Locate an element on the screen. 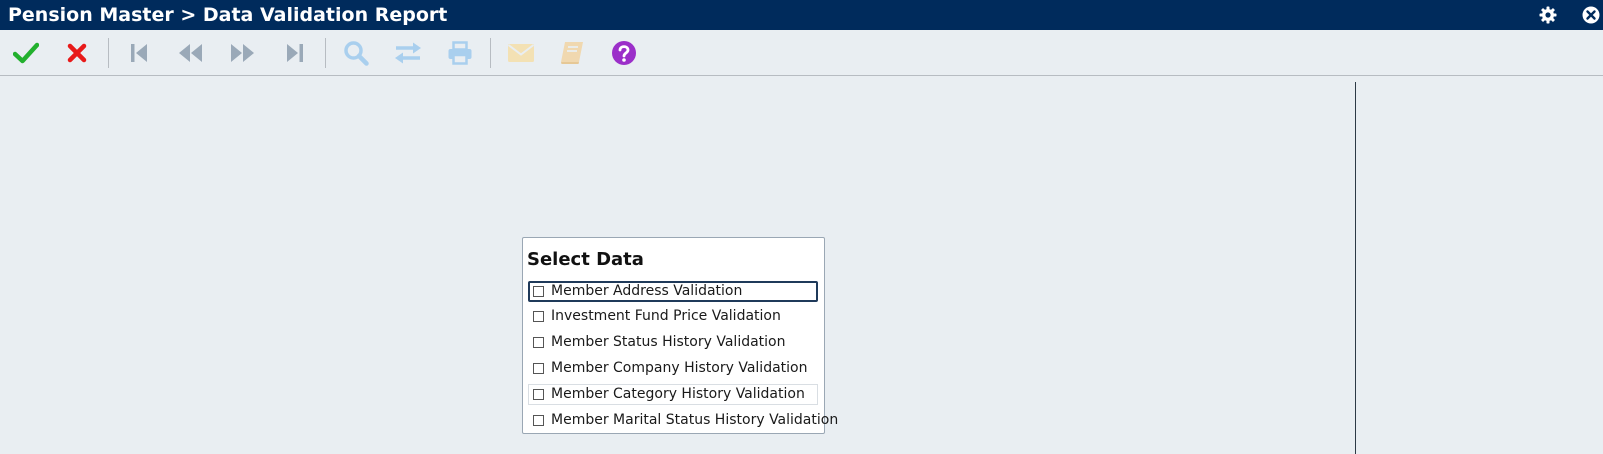 The height and width of the screenshot is (454, 1603). skip-first-icon is located at coordinates (139, 53).